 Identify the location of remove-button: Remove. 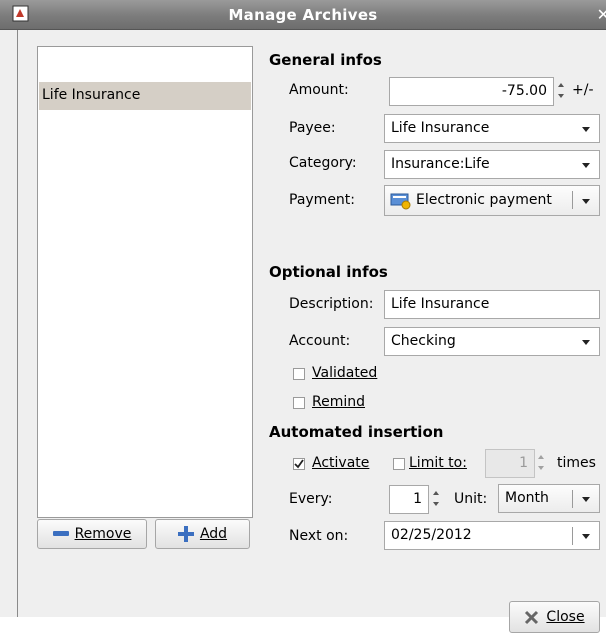
(92, 534).